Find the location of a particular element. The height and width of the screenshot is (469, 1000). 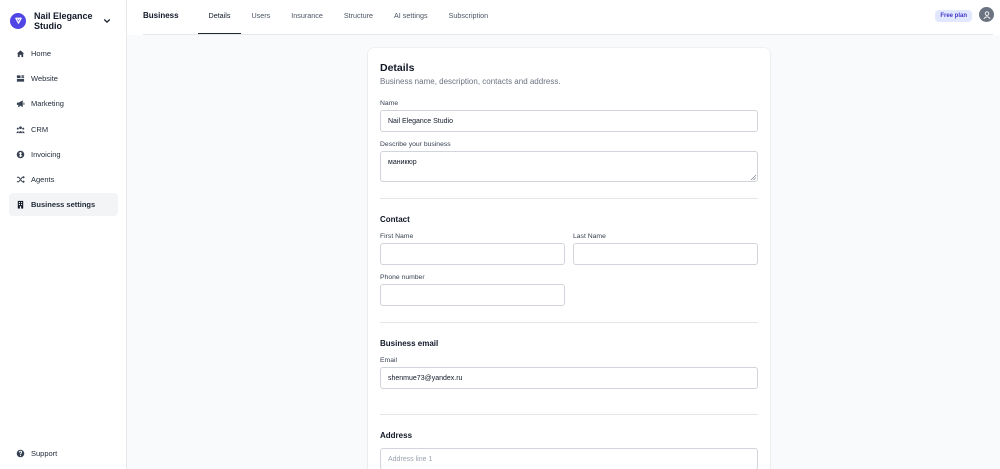

sidebar-item-marketing: Marketing is located at coordinates (63, 103).